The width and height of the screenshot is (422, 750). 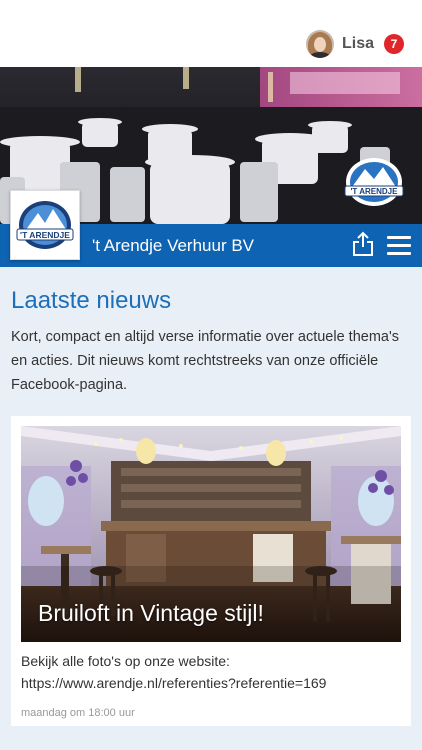 What do you see at coordinates (394, 44) in the screenshot?
I see `notification-badge: 7` at bounding box center [394, 44].